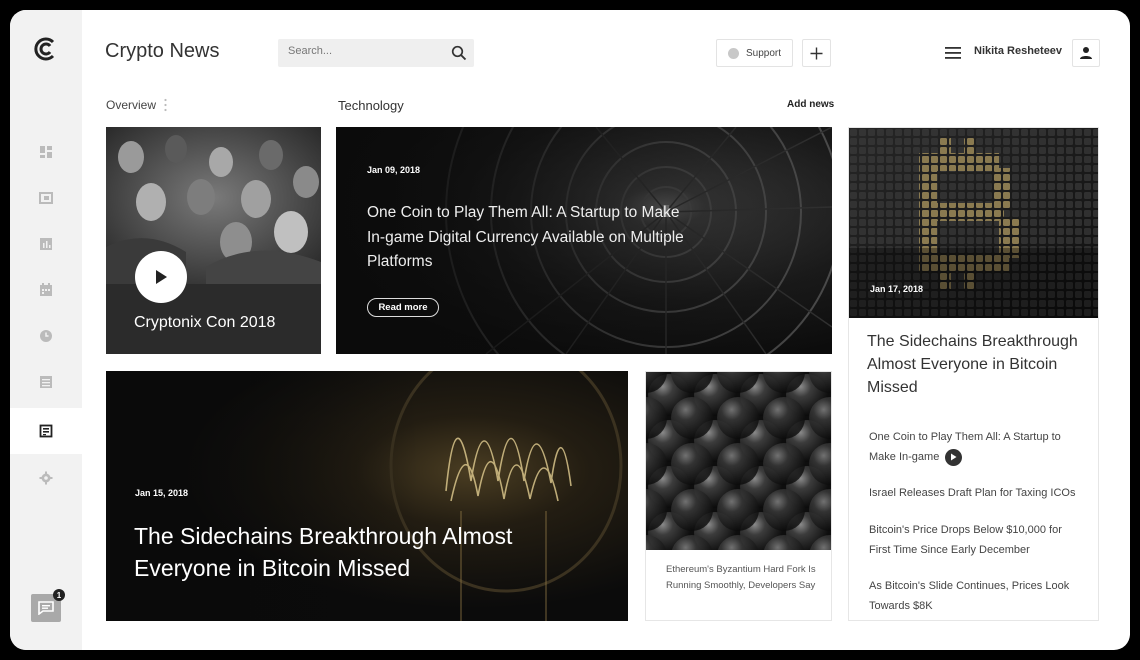 This screenshot has width=1140, height=660. What do you see at coordinates (733, 53) in the screenshot?
I see `support-icon` at bounding box center [733, 53].